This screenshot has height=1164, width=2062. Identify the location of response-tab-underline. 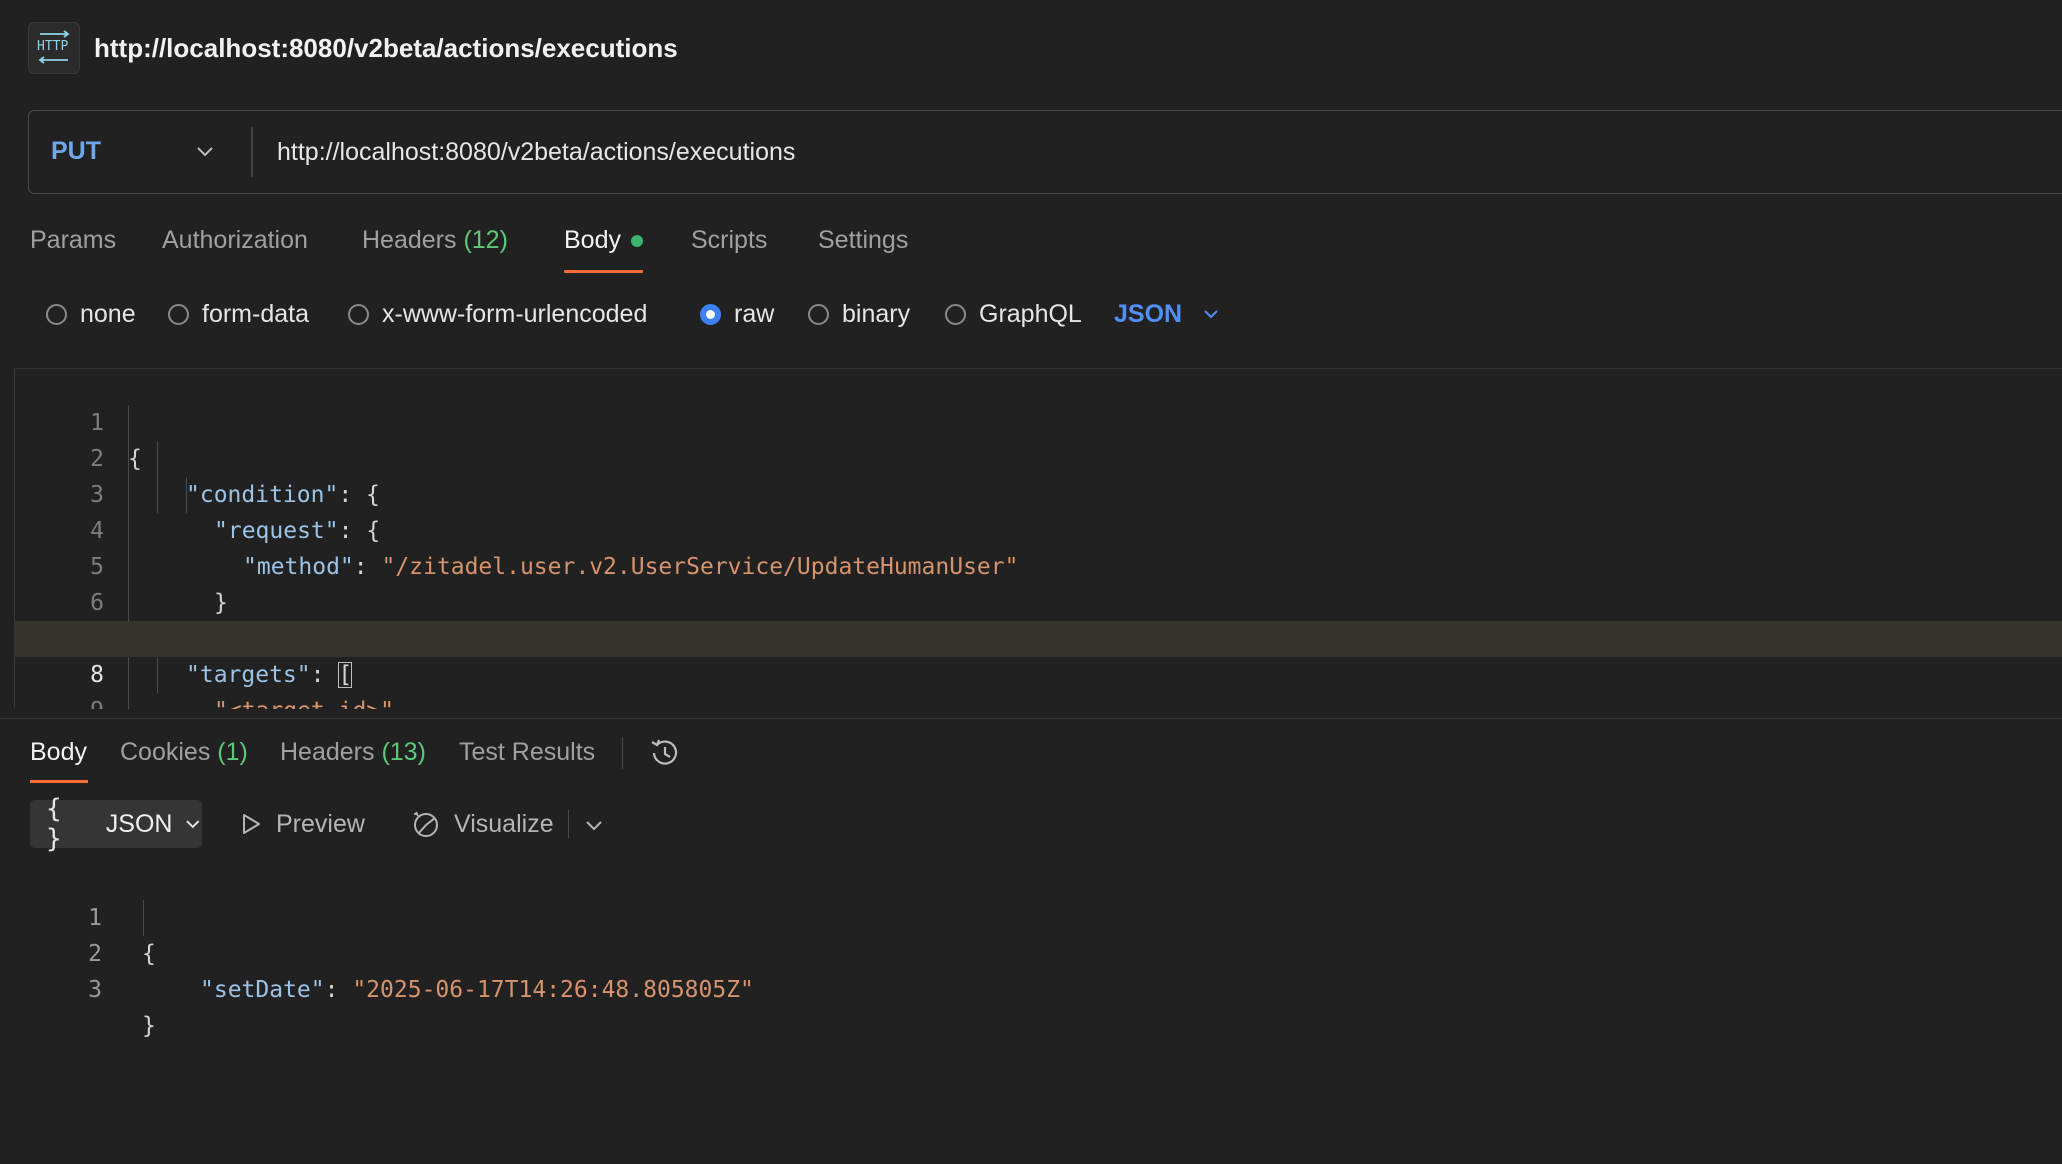
(59, 781).